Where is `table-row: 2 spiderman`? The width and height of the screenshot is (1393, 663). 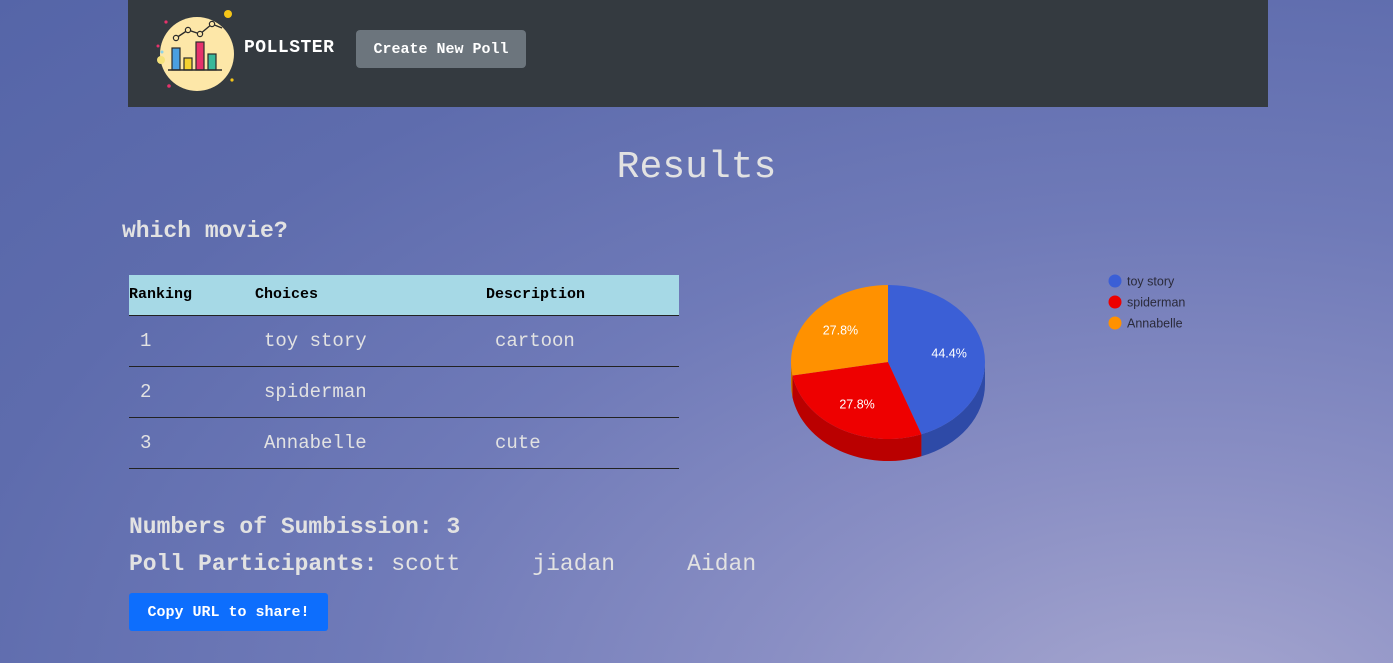 table-row: 2 spiderman is located at coordinates (404, 392).